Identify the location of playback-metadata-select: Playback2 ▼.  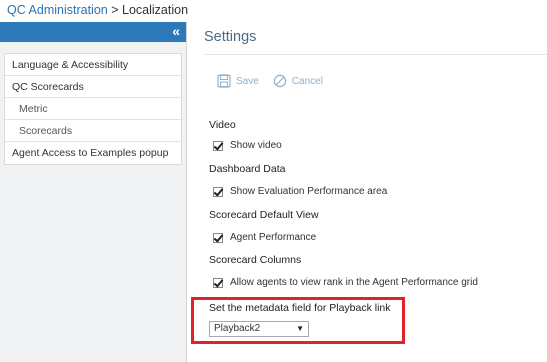
(259, 329).